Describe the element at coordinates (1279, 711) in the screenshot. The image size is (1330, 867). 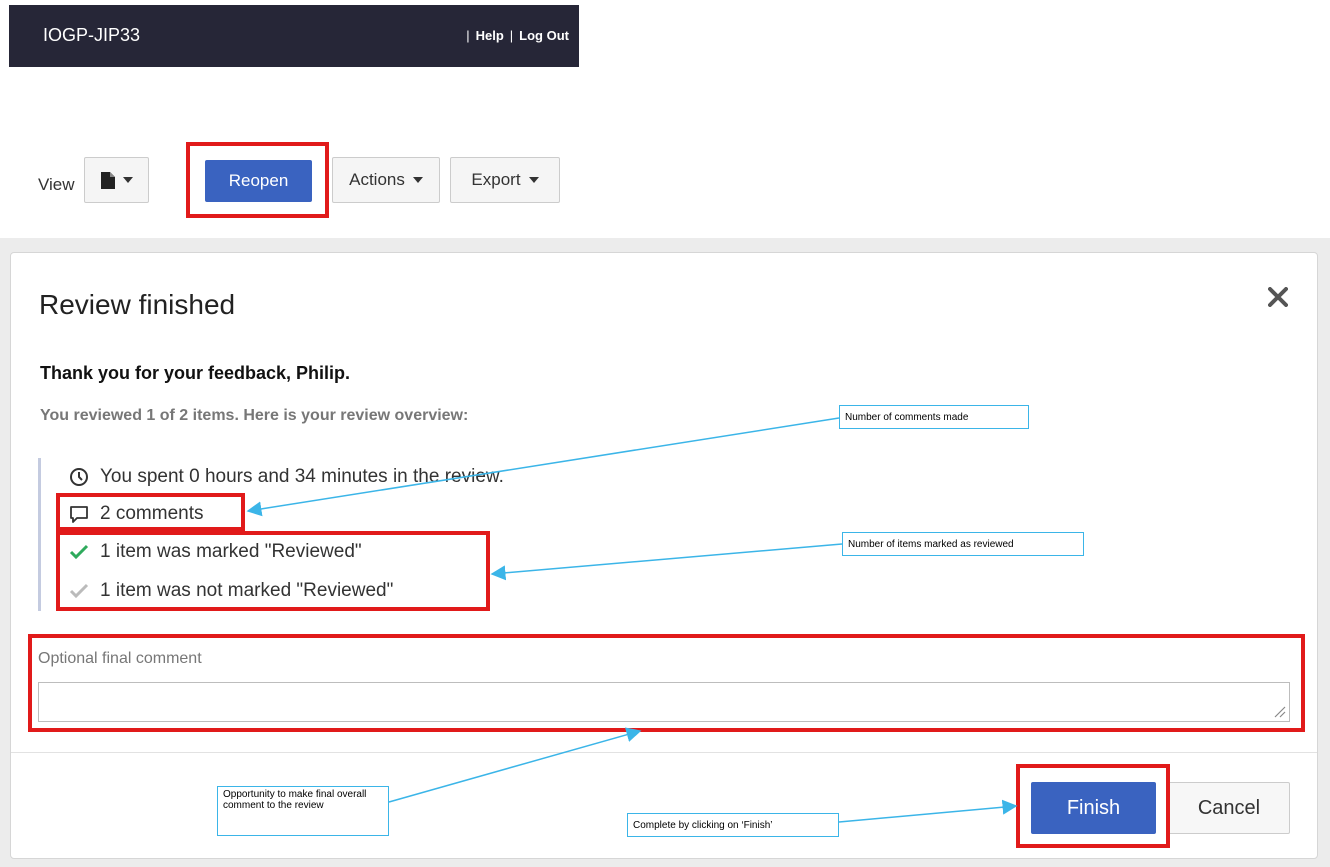
I see `resize-grip-icon` at that location.